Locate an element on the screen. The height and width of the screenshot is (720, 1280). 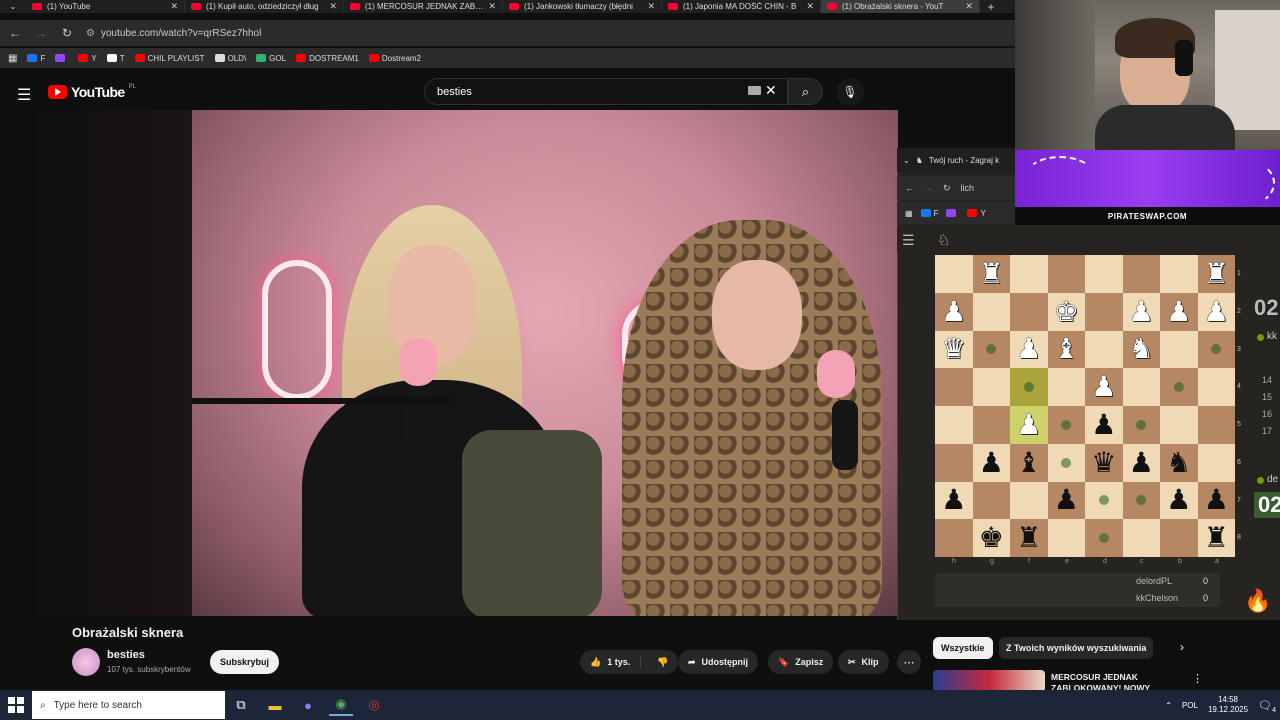
save-button: 🔖 Zapisz is located at coordinates (801, 662).